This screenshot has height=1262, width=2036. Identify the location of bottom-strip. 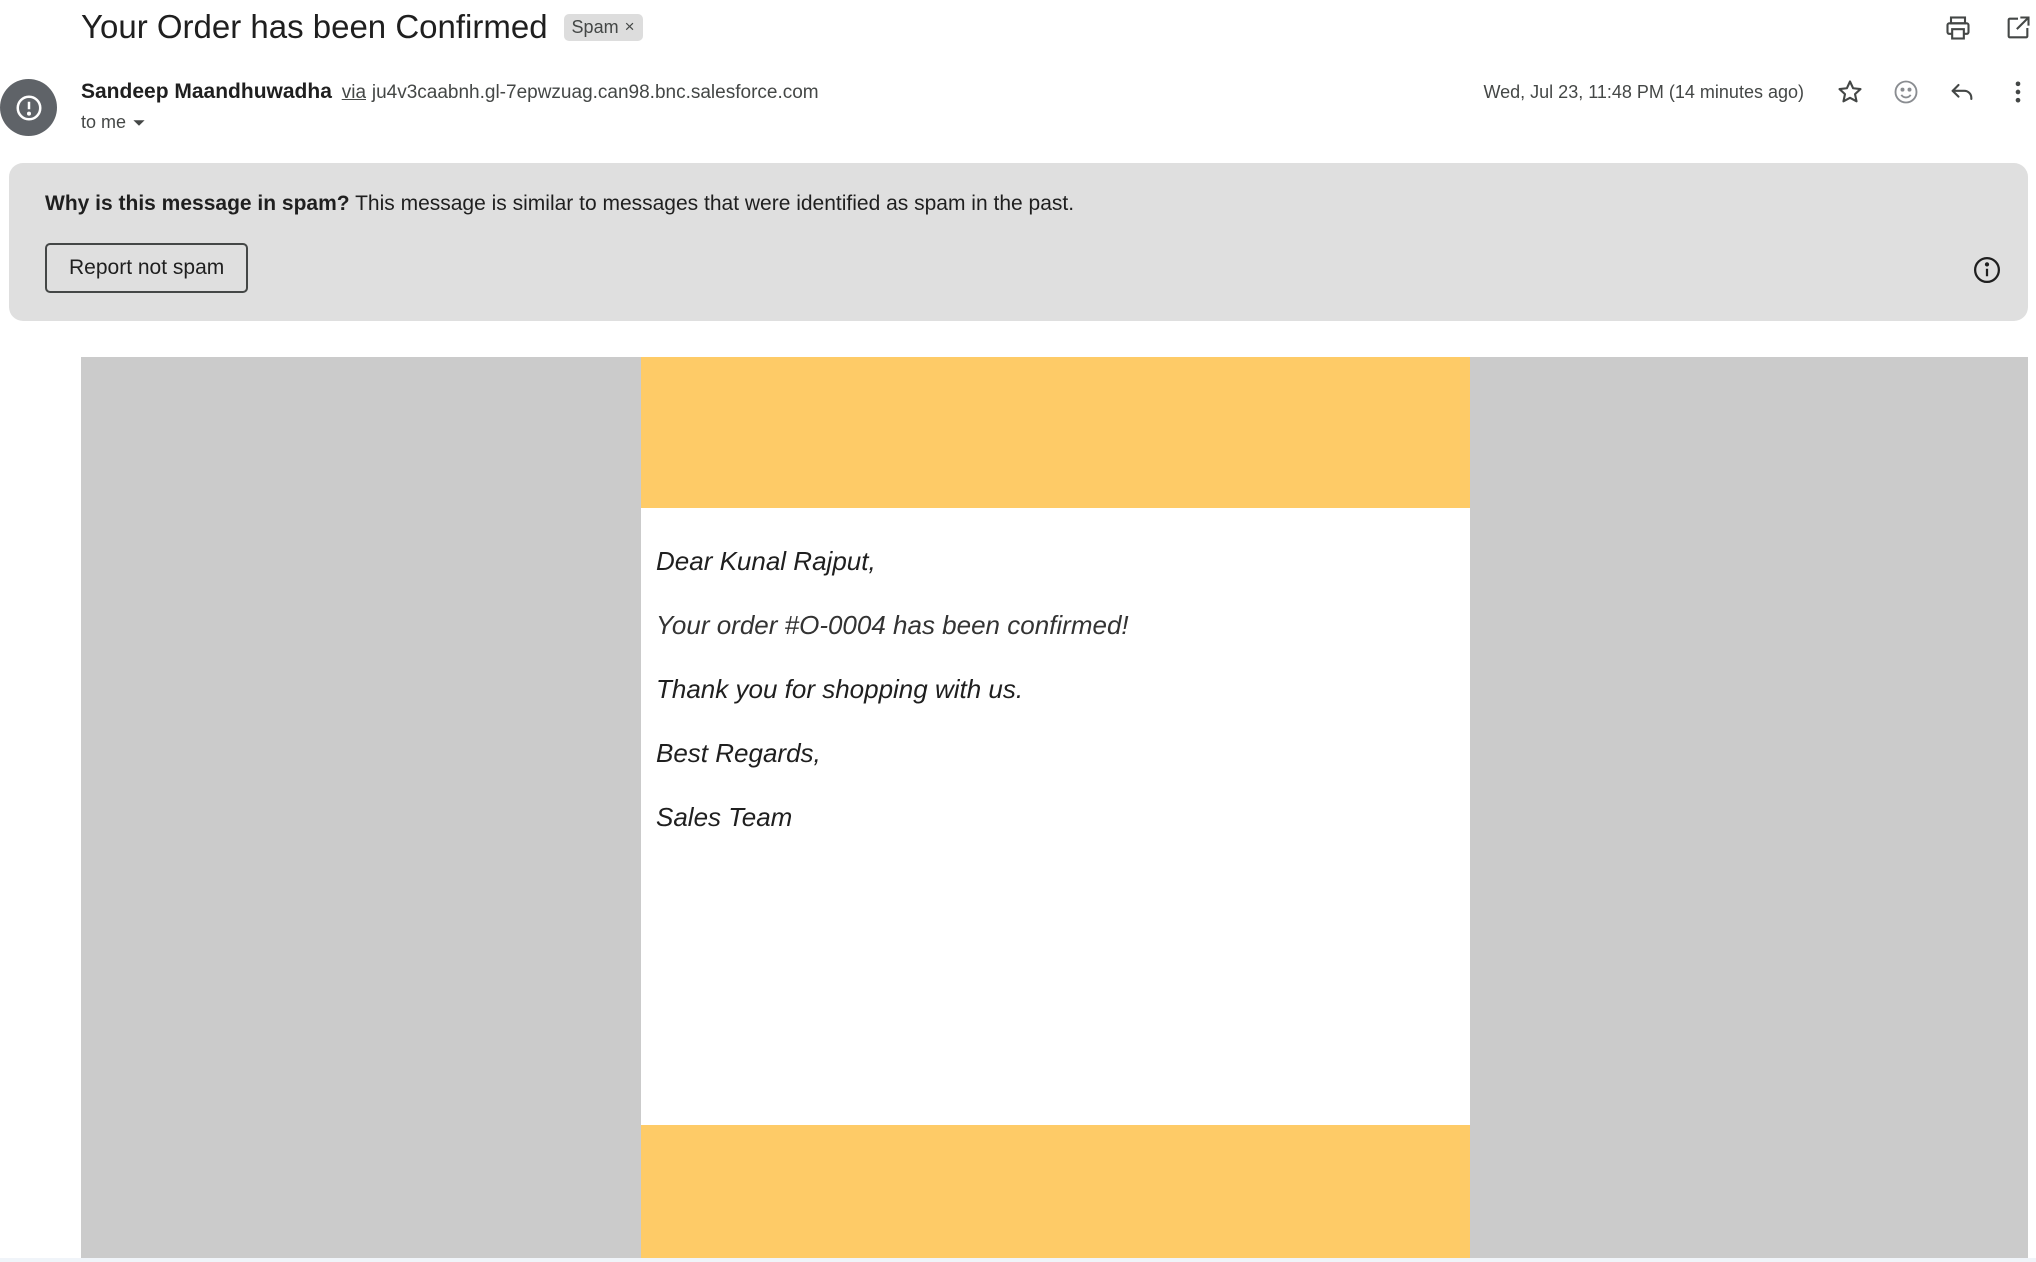
(1018, 1260).